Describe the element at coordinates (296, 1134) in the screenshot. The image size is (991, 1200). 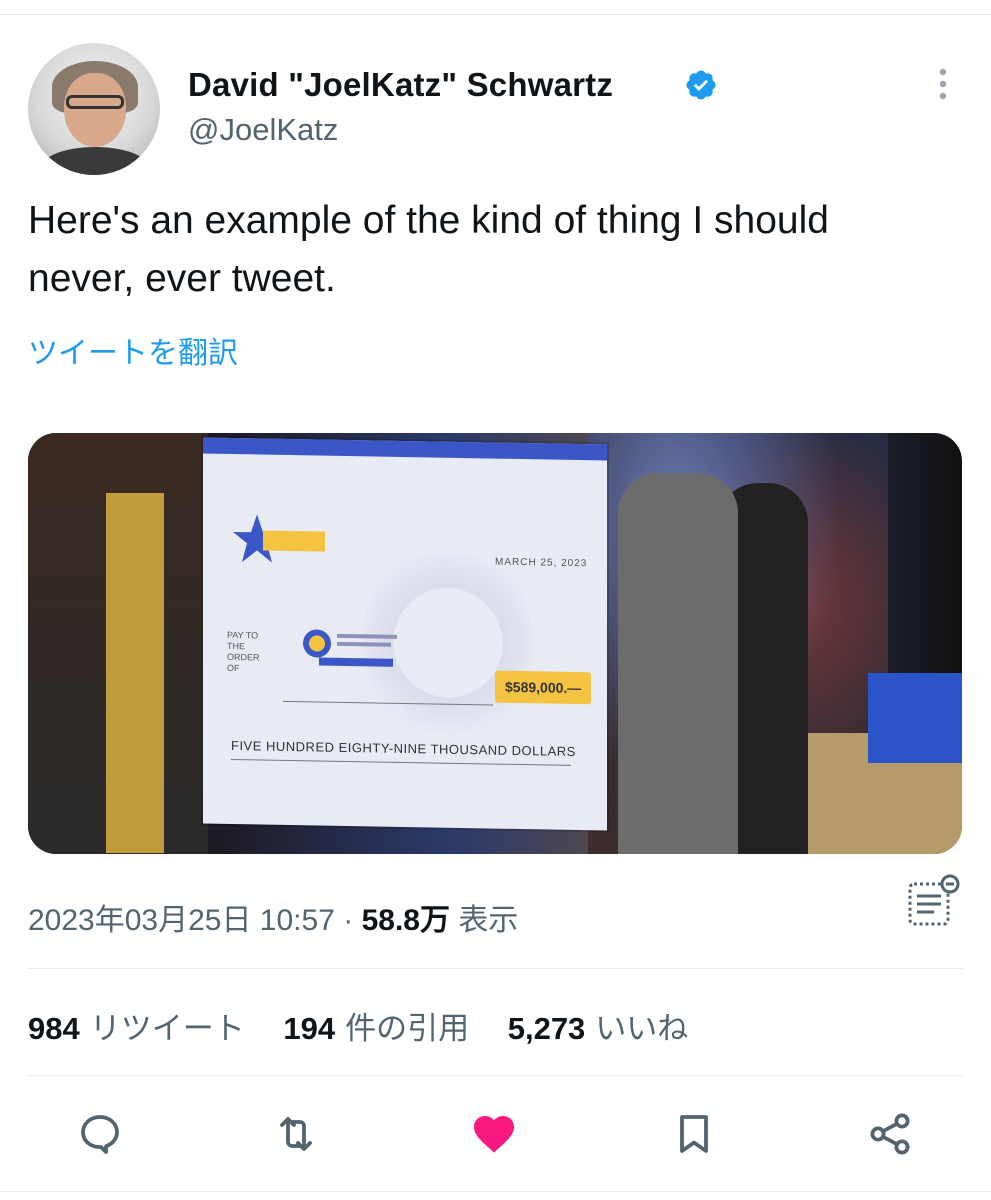
I see `retweet-icon` at that location.